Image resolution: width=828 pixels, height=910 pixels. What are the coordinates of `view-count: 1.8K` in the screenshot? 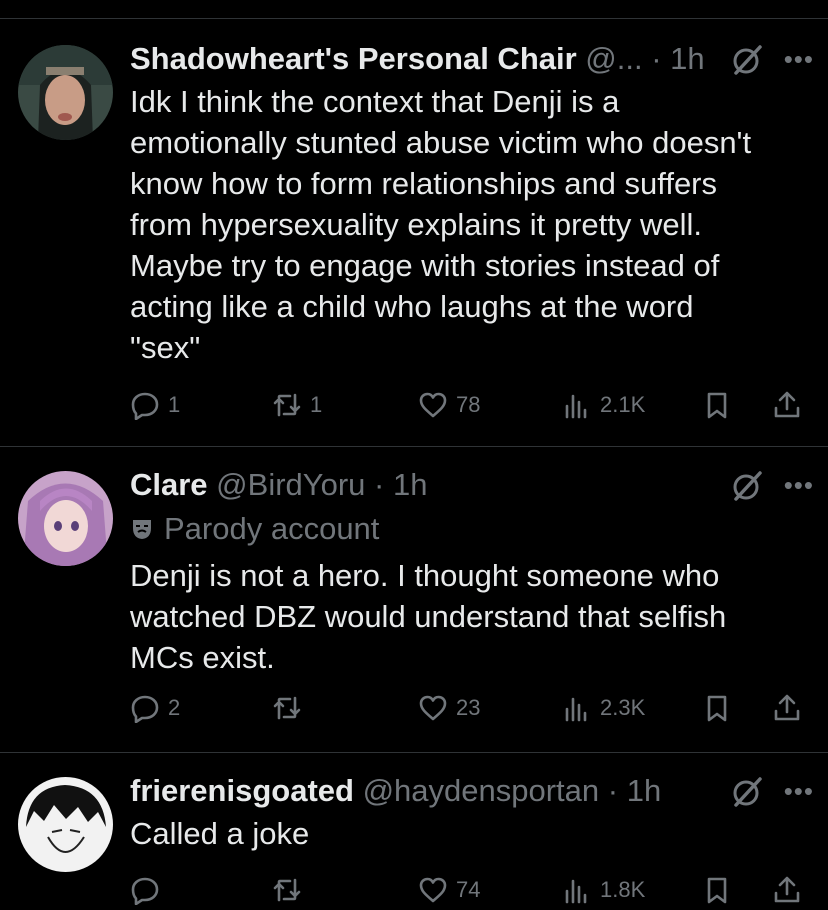 It's located at (623, 889).